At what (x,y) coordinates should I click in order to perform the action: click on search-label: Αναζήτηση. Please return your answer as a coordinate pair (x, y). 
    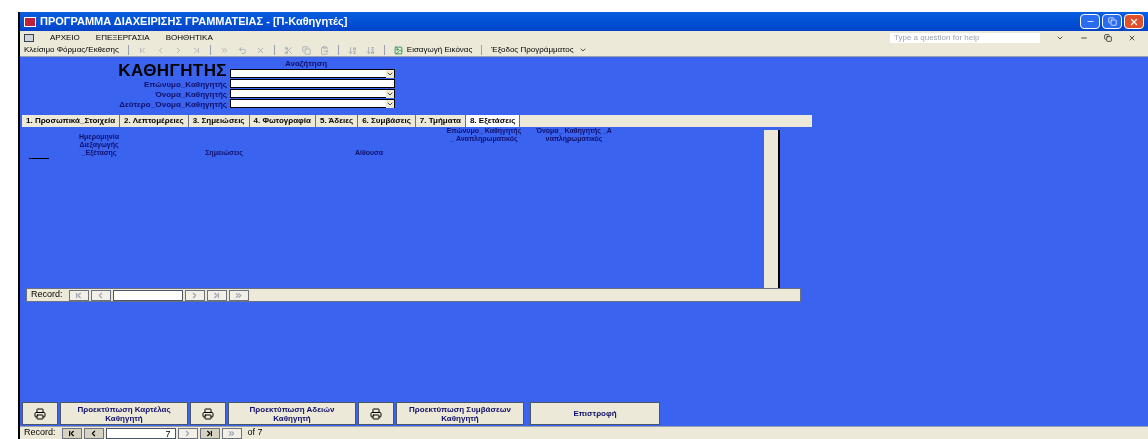
    Looking at the image, I should click on (307, 64).